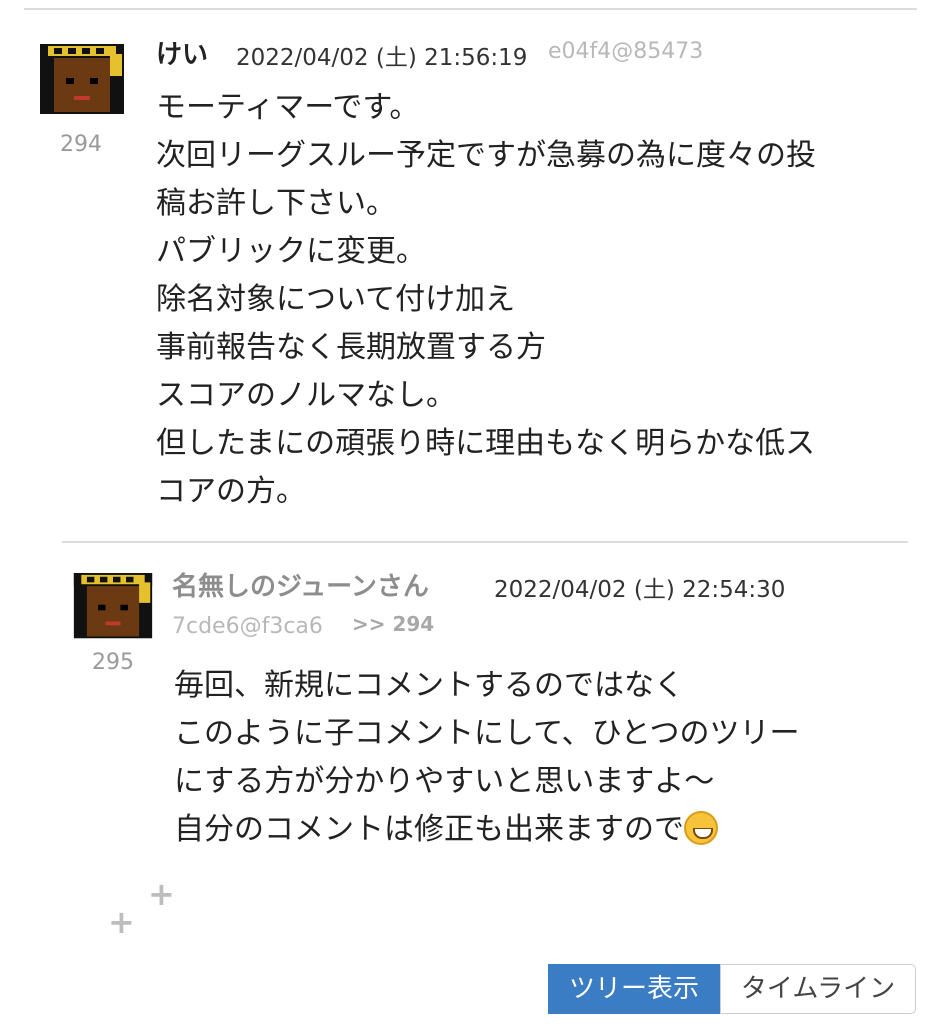 This screenshot has width=940, height=1024. What do you see at coordinates (288, 107) in the screenshot?
I see `comment-line: モーティマーです。` at bounding box center [288, 107].